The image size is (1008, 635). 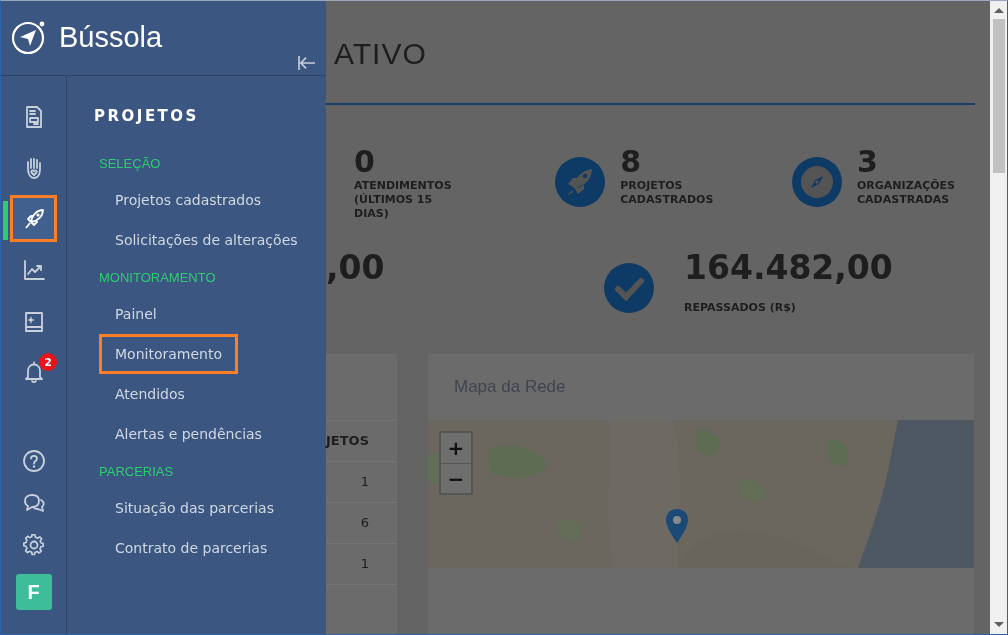 I want to click on compass-icon, so click(x=817, y=182).